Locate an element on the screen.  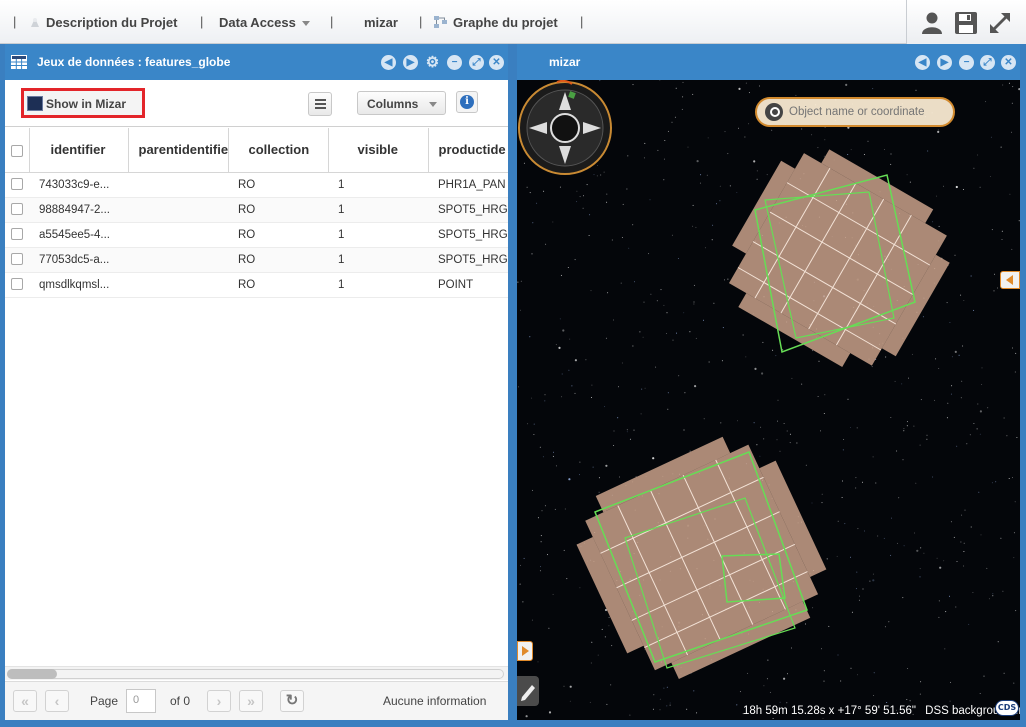
table-row: 98884947-2... RO 1 SPOT5_HRG is located at coordinates (256, 210).